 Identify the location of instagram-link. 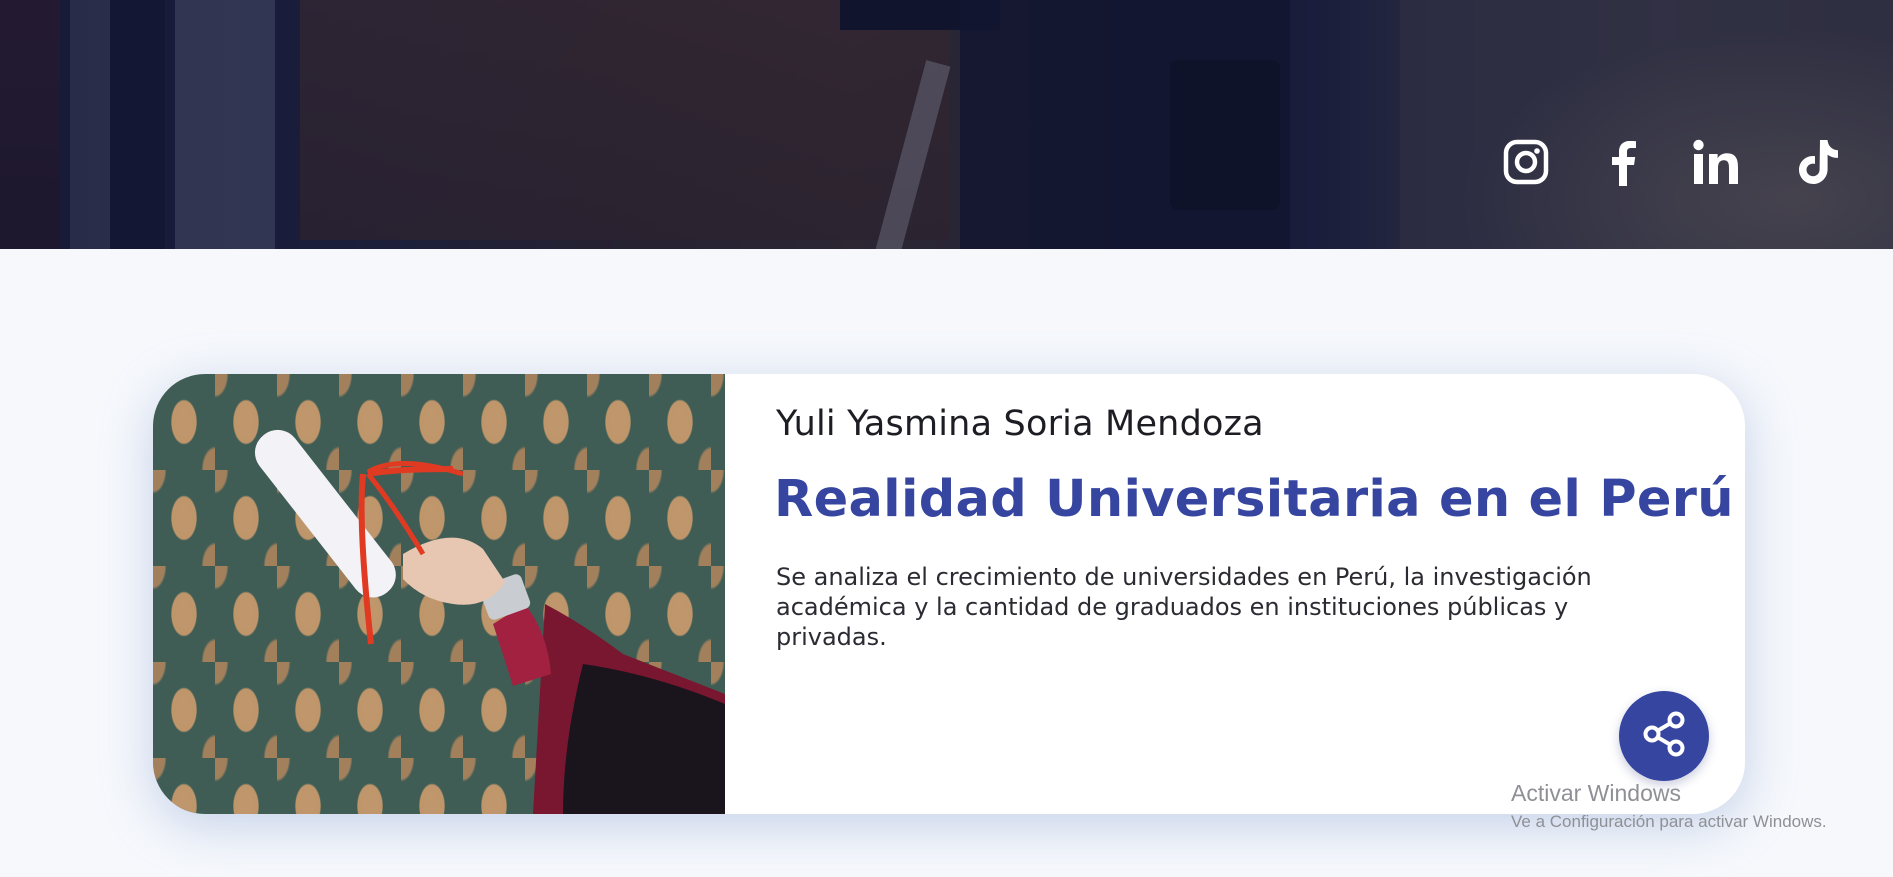
(1526, 162).